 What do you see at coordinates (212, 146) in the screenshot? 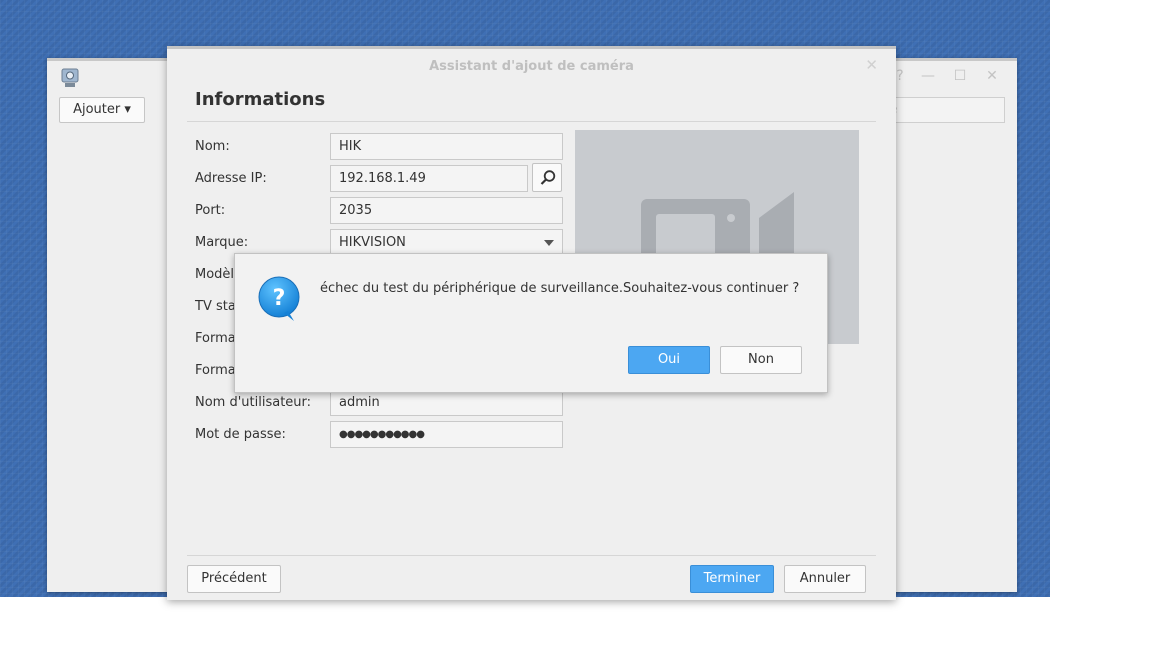
I see `name-label: Nom:` at bounding box center [212, 146].